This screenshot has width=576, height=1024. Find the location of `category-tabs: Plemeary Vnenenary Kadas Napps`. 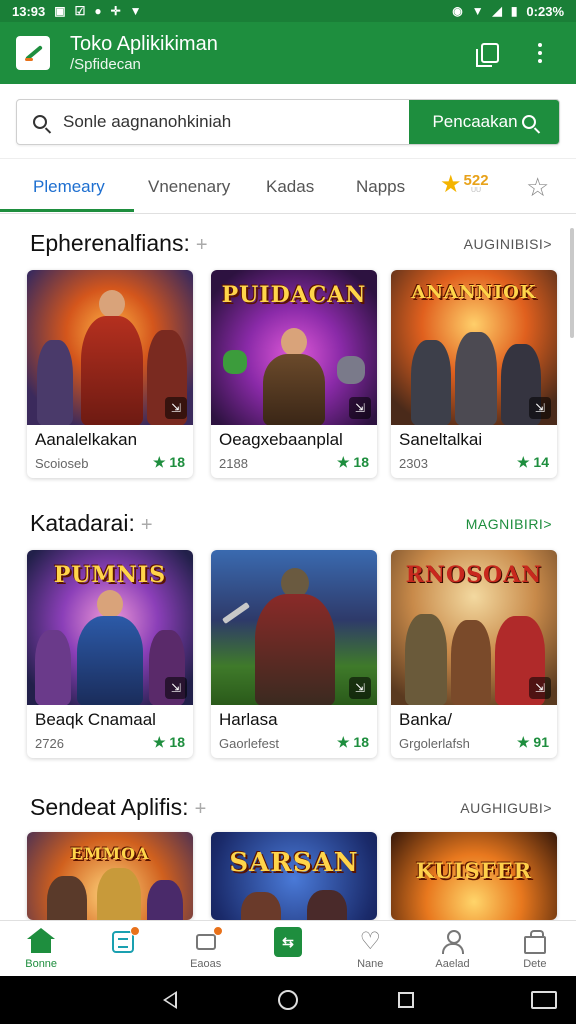

category-tabs: Plemeary Vnenenary Kadas Napps is located at coordinates (288, 186).